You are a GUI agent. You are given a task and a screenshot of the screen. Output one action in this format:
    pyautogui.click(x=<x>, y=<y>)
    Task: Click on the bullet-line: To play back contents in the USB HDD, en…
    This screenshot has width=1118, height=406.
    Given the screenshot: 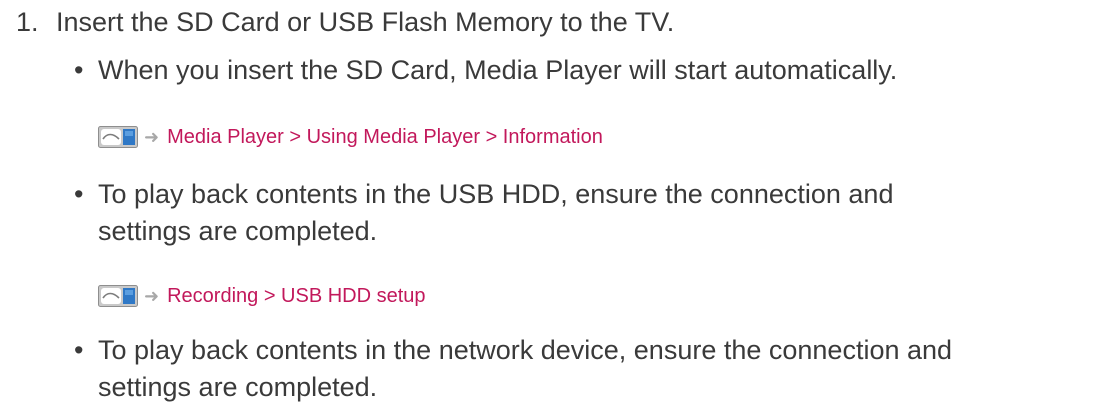 What is the action you would take?
    pyautogui.click(x=496, y=194)
    